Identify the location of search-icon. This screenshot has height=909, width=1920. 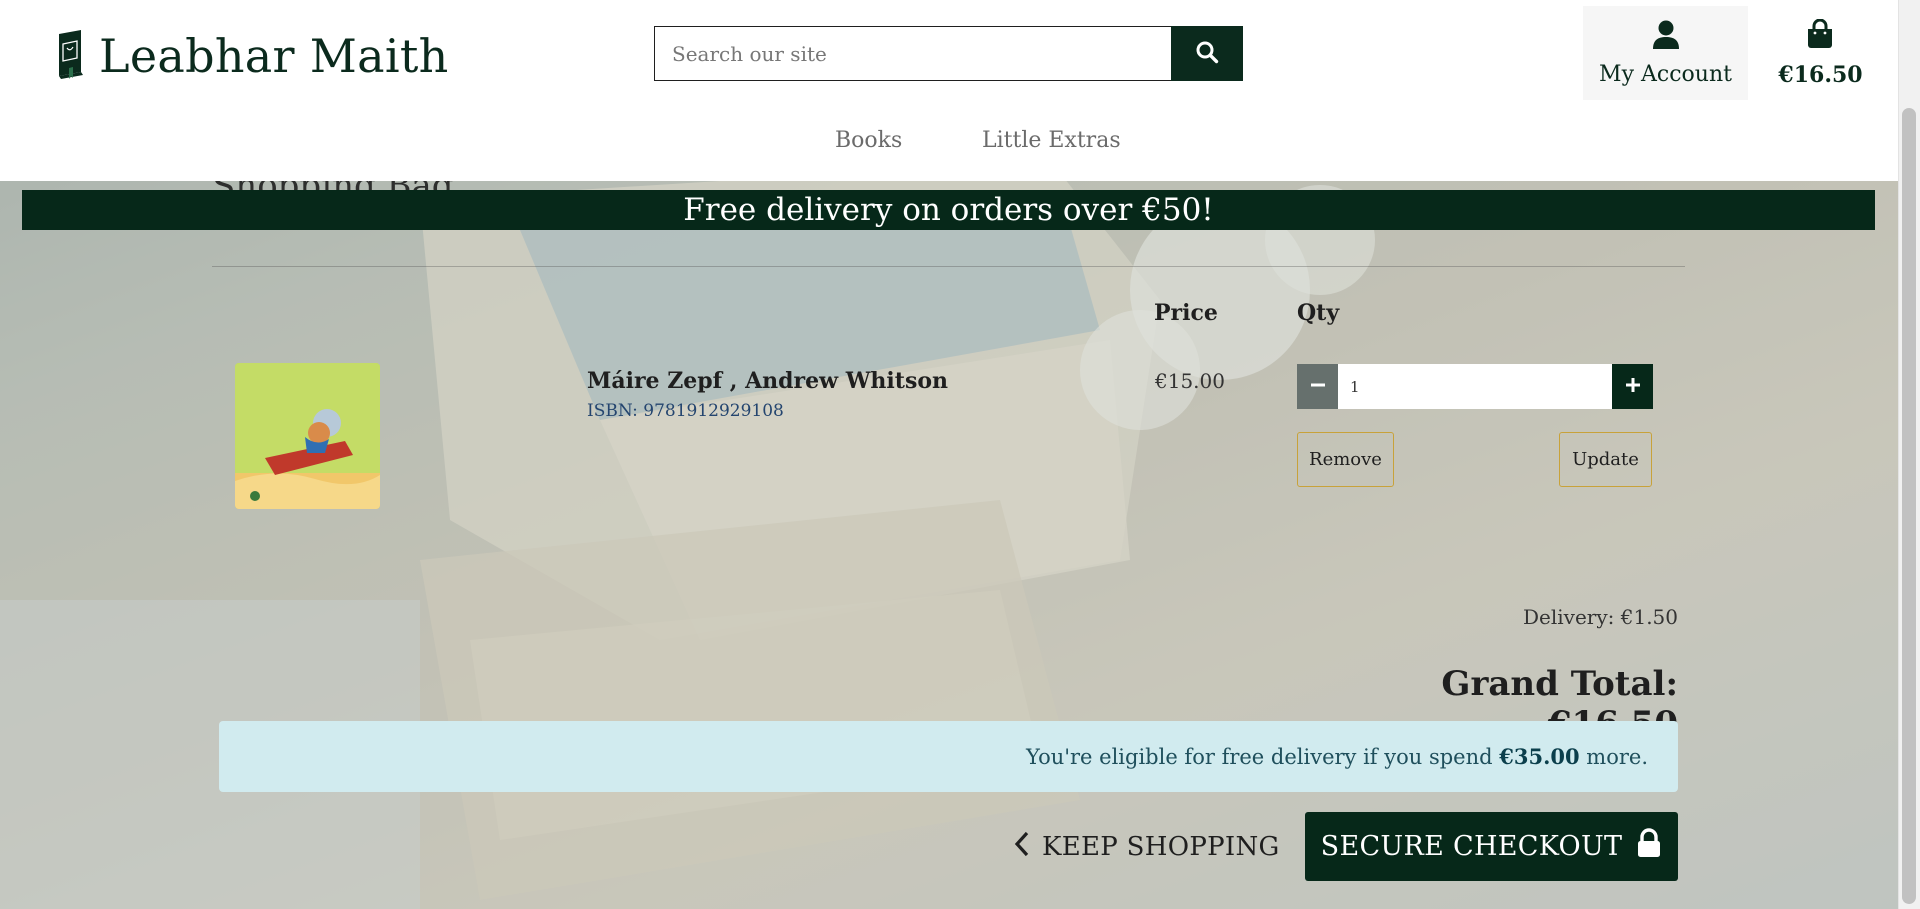
(1207, 54).